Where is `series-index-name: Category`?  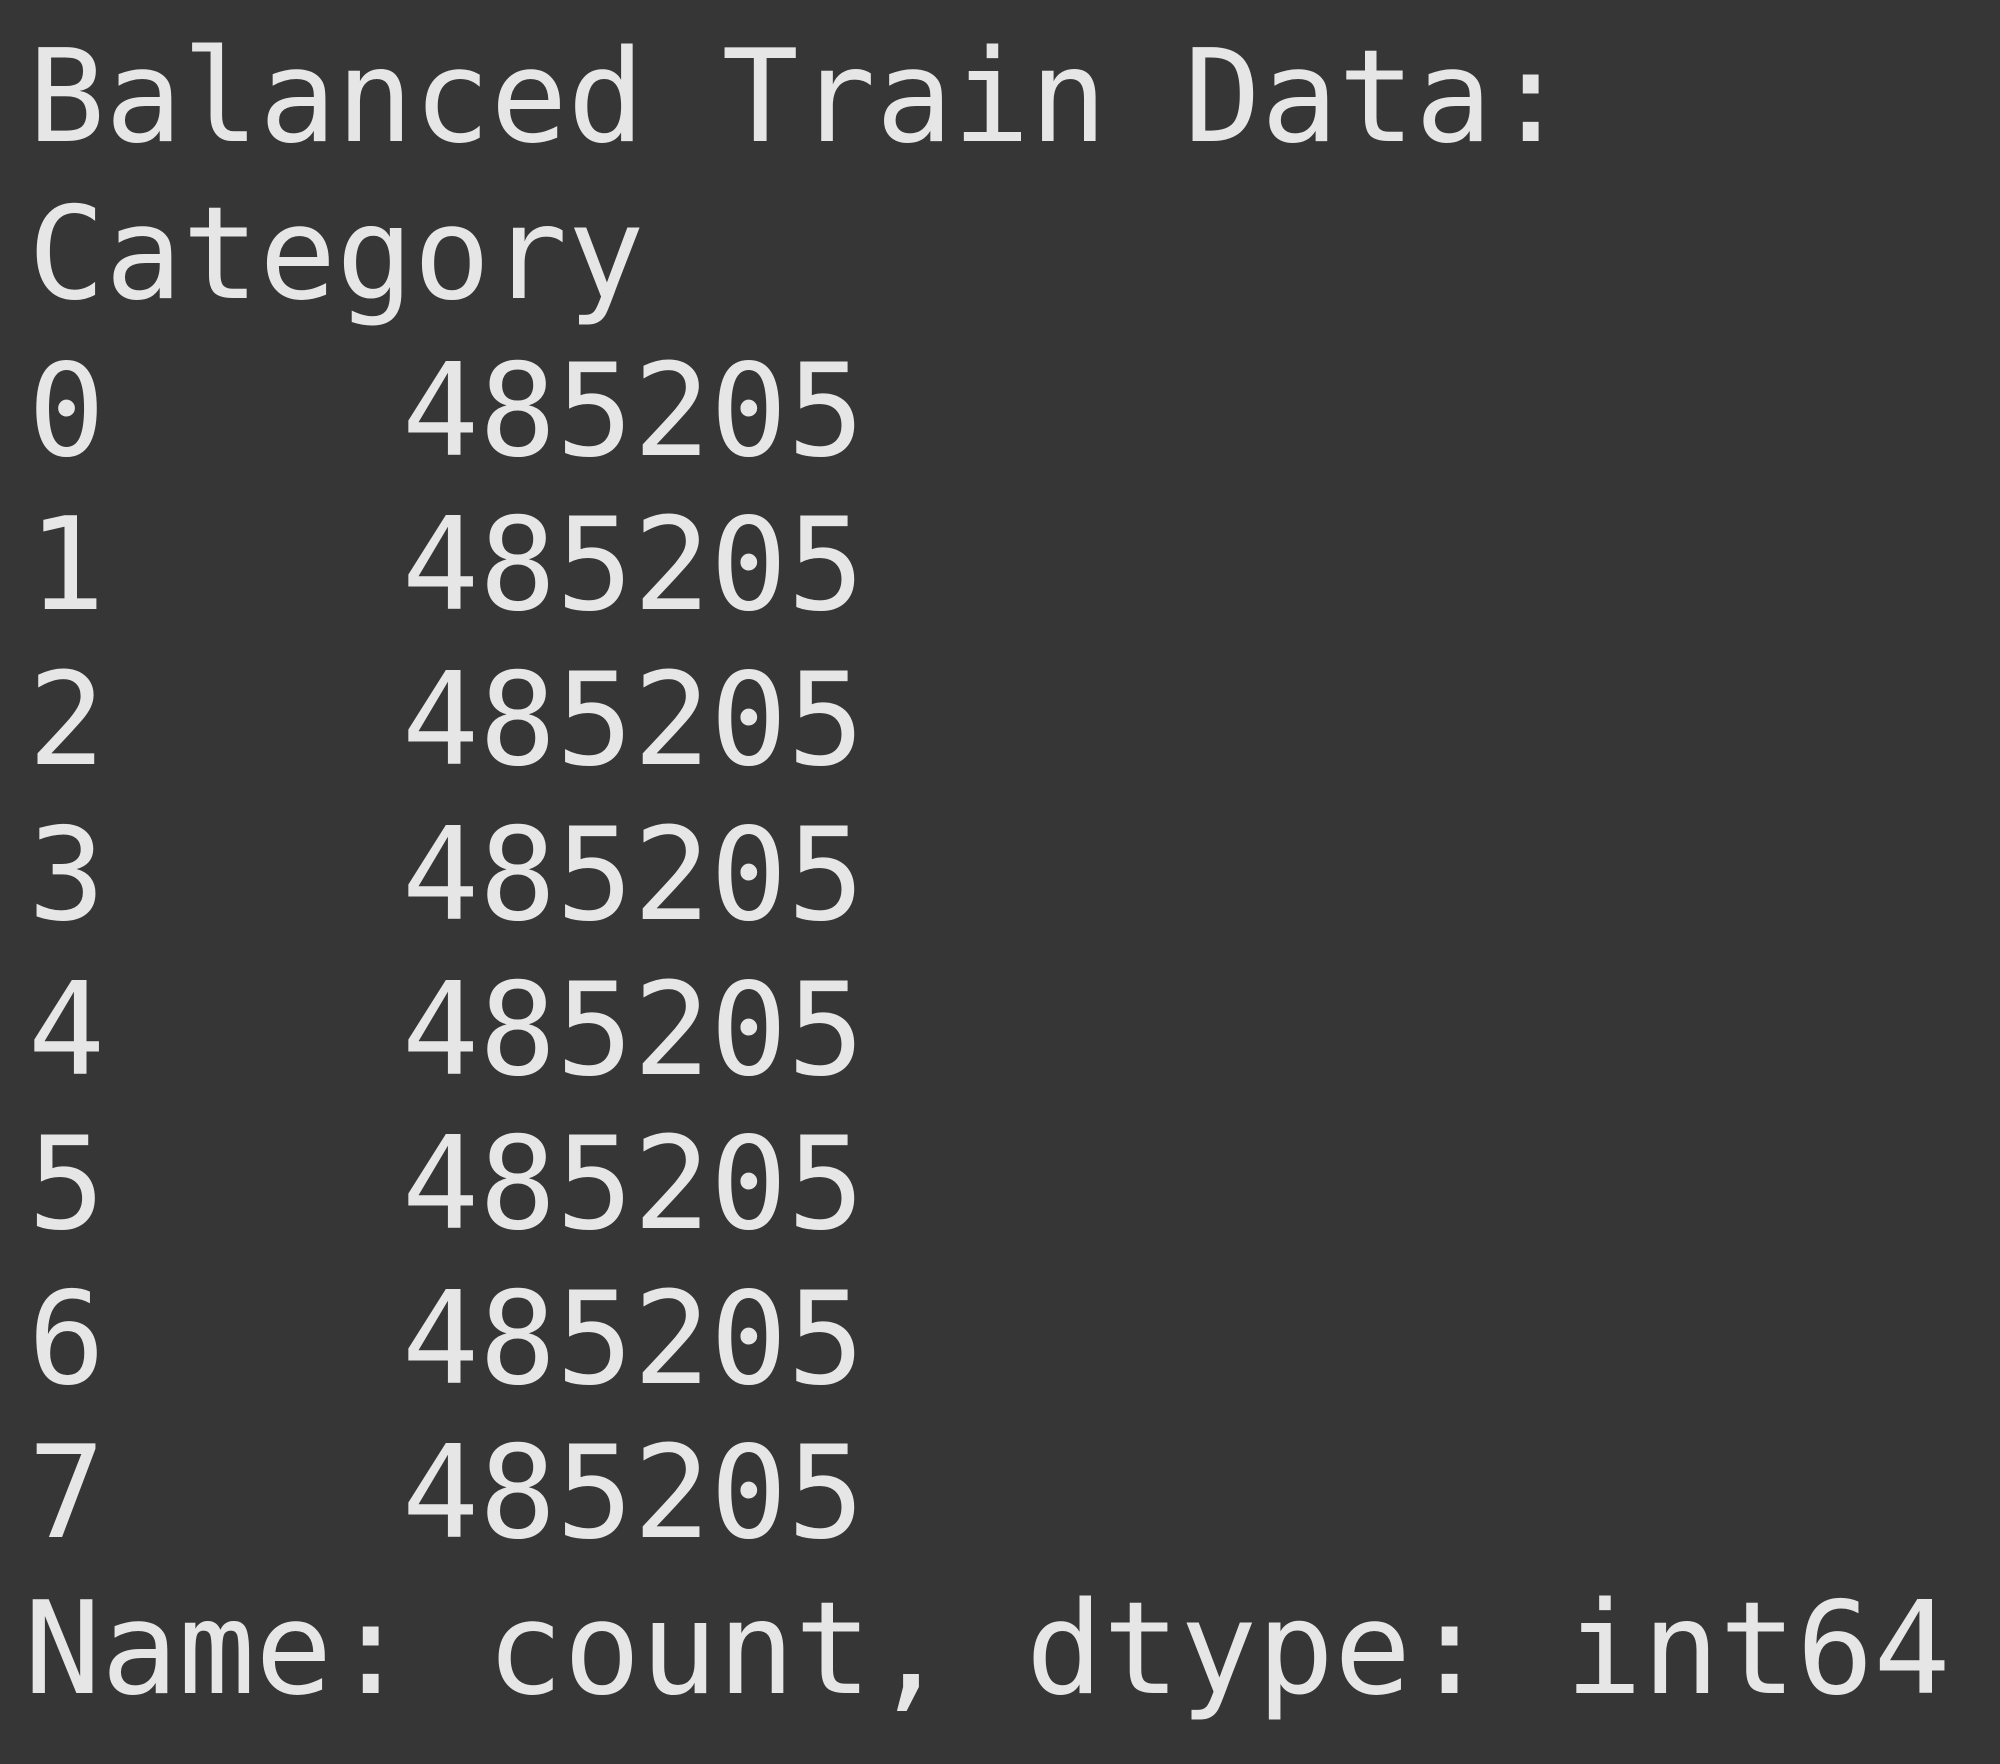
series-index-name: Category is located at coordinates (336, 254).